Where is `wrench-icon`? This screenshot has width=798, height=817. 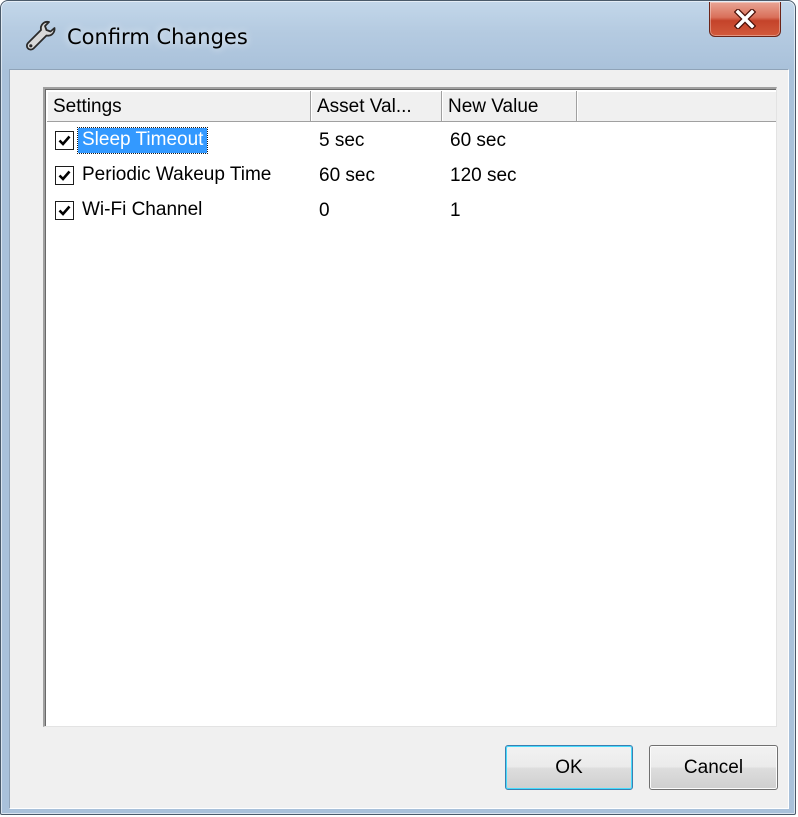 wrench-icon is located at coordinates (40, 36).